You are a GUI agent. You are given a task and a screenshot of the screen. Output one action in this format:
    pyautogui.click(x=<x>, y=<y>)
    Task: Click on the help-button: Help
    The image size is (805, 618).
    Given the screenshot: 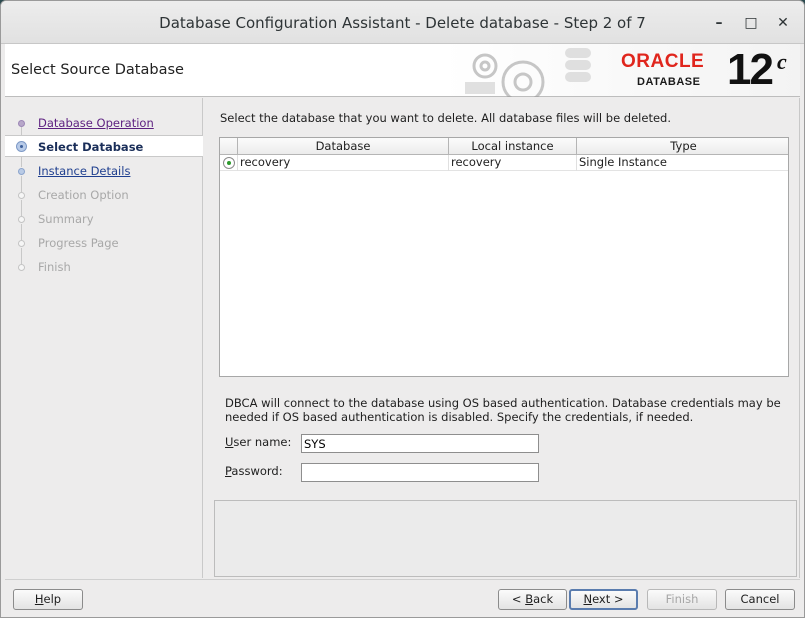 What is the action you would take?
    pyautogui.click(x=48, y=599)
    